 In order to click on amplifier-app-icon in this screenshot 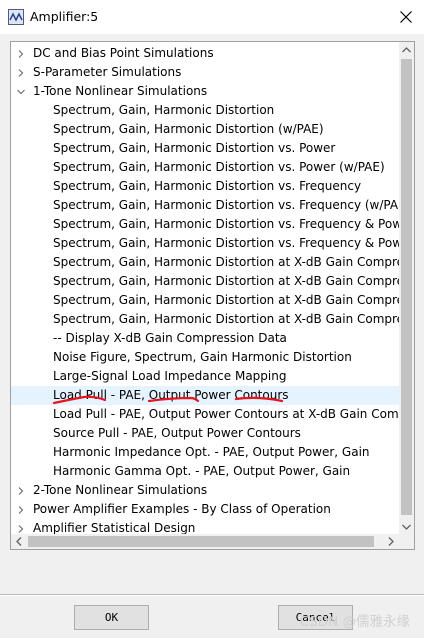, I will do `click(16, 17)`.